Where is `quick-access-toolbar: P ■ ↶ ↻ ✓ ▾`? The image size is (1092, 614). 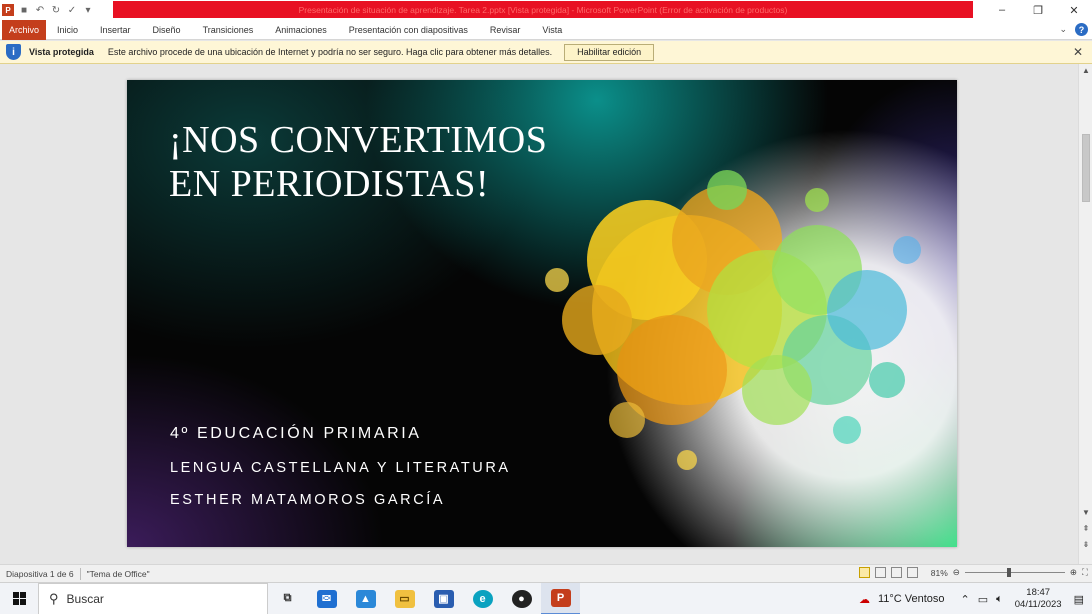
quick-access-toolbar: P ■ ↶ ↻ ✓ ▾ is located at coordinates (47, 10).